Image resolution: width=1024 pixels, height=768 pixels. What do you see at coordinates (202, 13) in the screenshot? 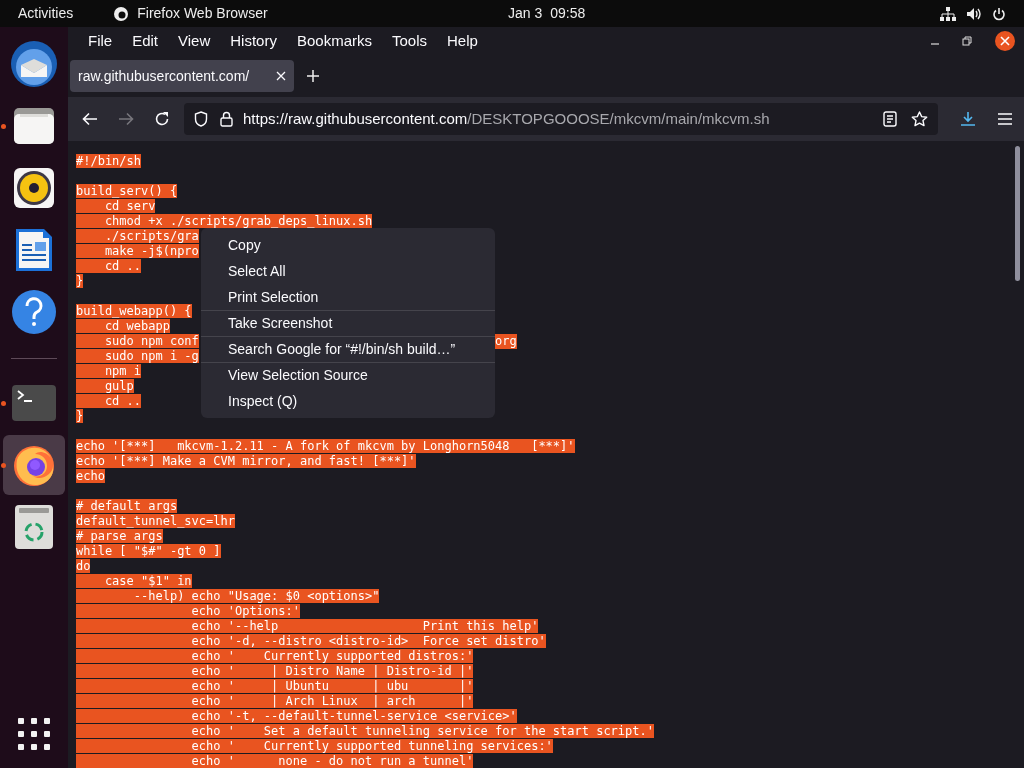
I see `app-name: Firefox Web Browser` at bounding box center [202, 13].